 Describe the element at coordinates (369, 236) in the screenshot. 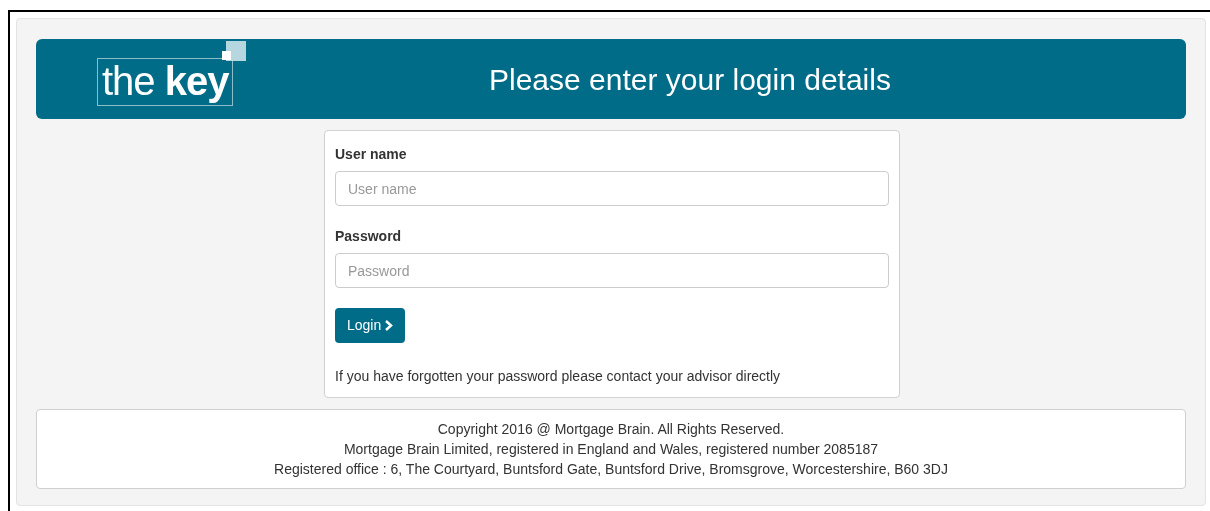

I see `field-label: Password` at that location.